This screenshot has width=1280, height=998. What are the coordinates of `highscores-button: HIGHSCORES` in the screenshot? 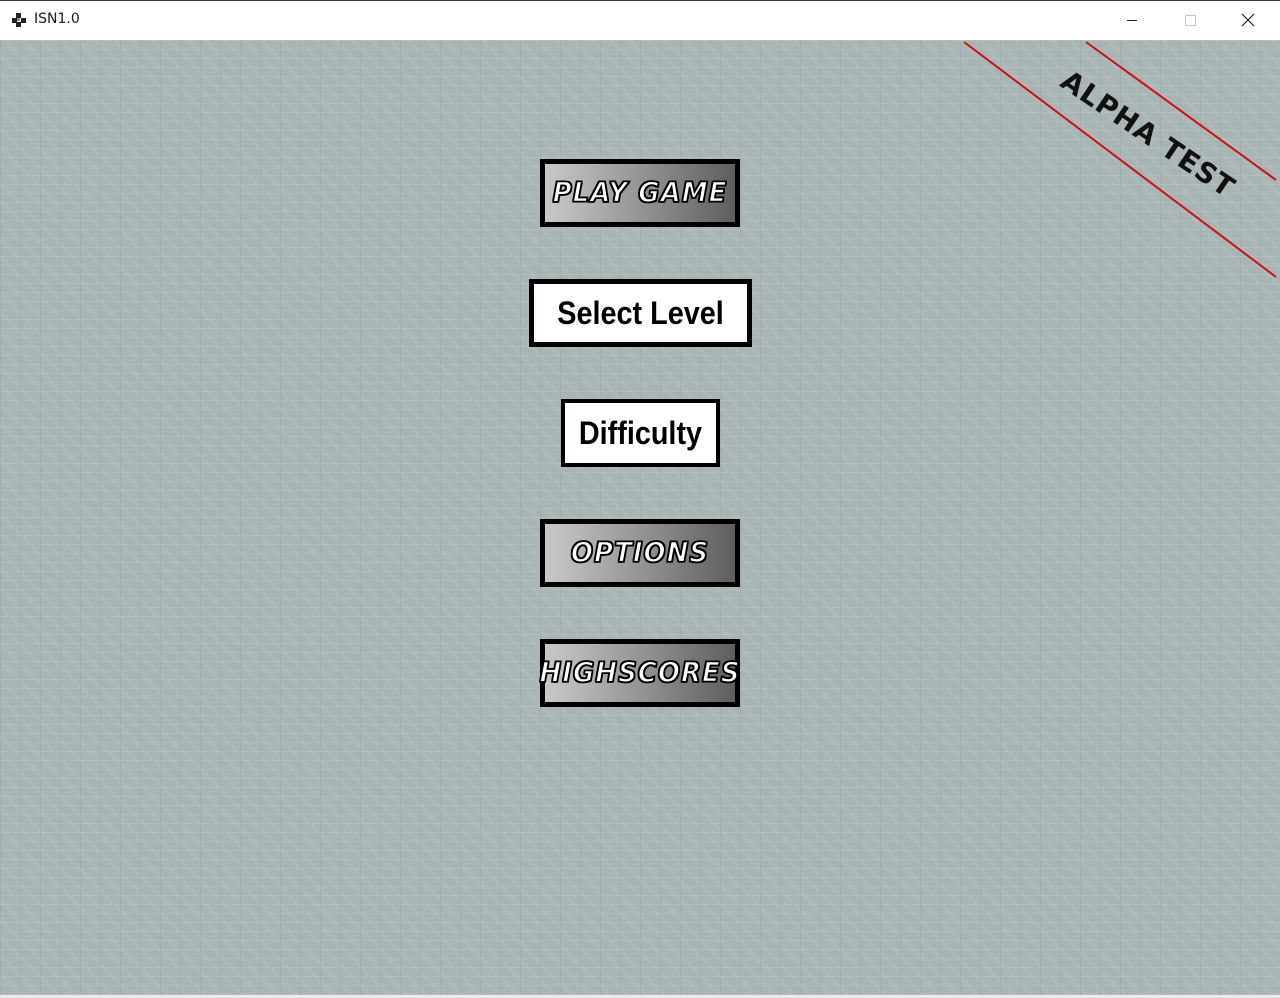 It's located at (640, 673).